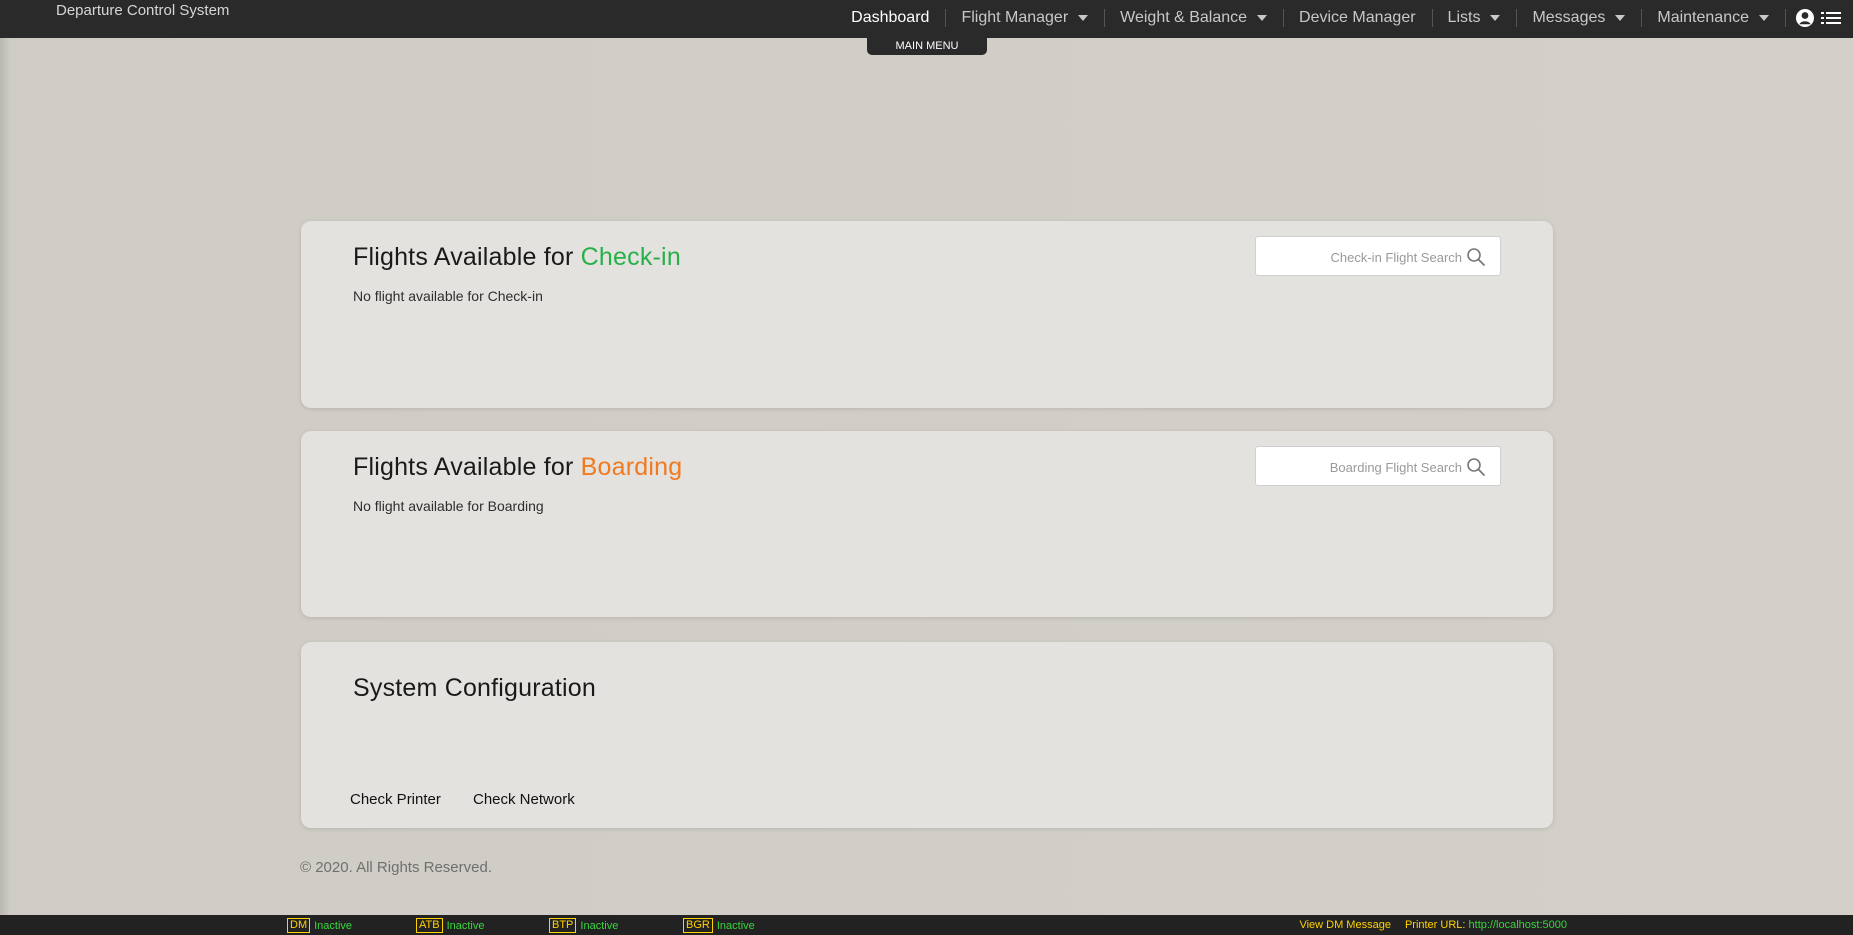 The image size is (1853, 935). I want to click on user-icon, so click(1805, 18).